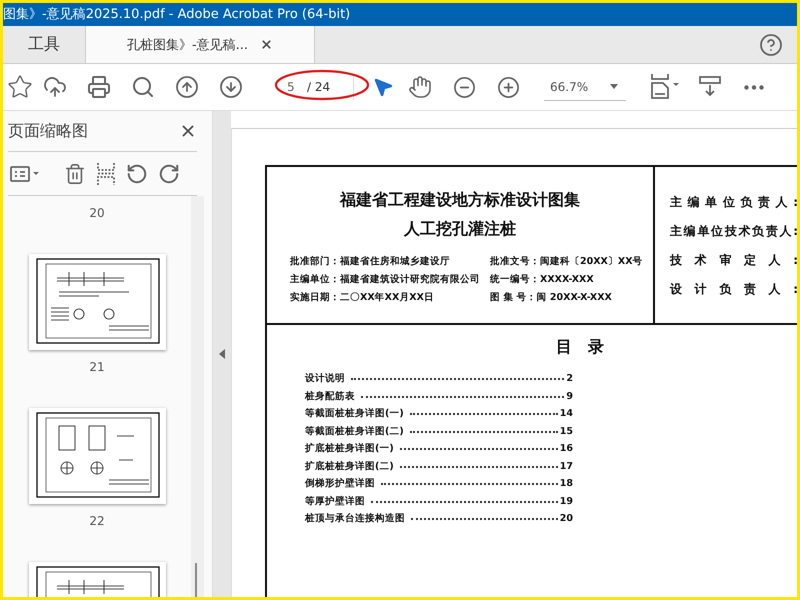  I want to click on close-icon, so click(267, 44).